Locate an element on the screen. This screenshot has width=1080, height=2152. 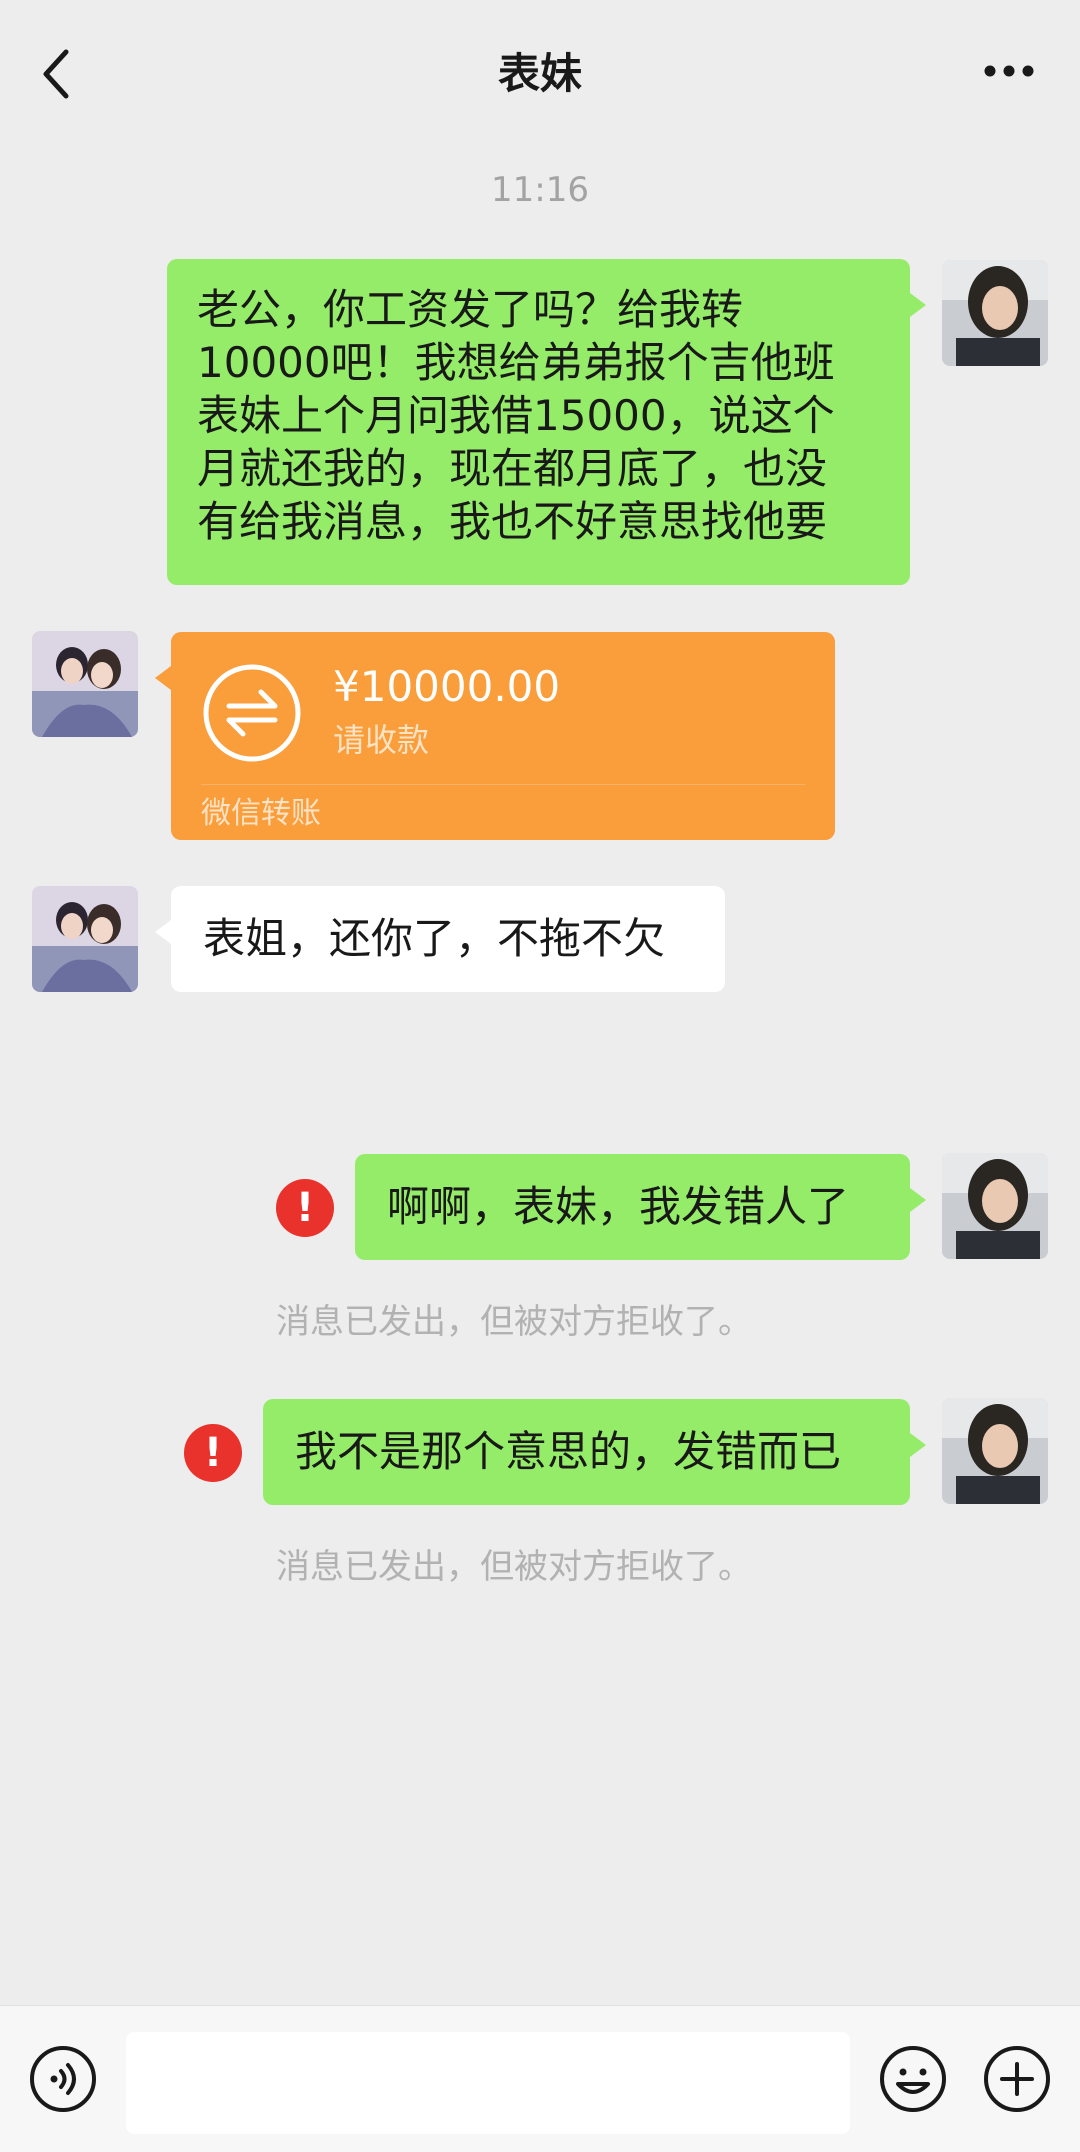
voice-button is located at coordinates (63, 2079).